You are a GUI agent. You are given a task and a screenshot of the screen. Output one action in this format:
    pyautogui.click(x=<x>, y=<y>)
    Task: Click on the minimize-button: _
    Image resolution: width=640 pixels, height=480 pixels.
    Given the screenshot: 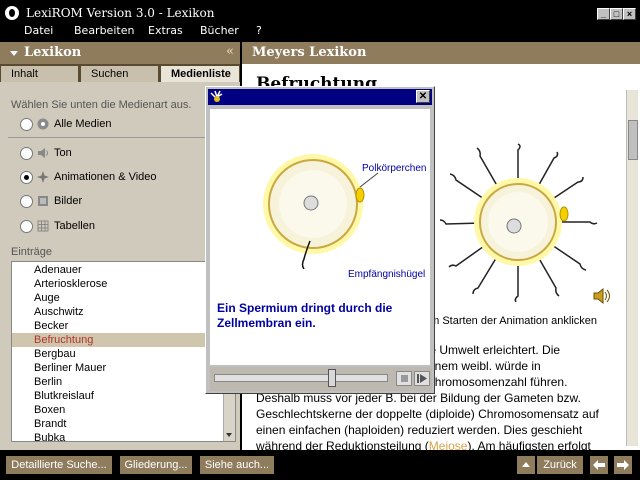 What is the action you would take?
    pyautogui.click(x=603, y=14)
    